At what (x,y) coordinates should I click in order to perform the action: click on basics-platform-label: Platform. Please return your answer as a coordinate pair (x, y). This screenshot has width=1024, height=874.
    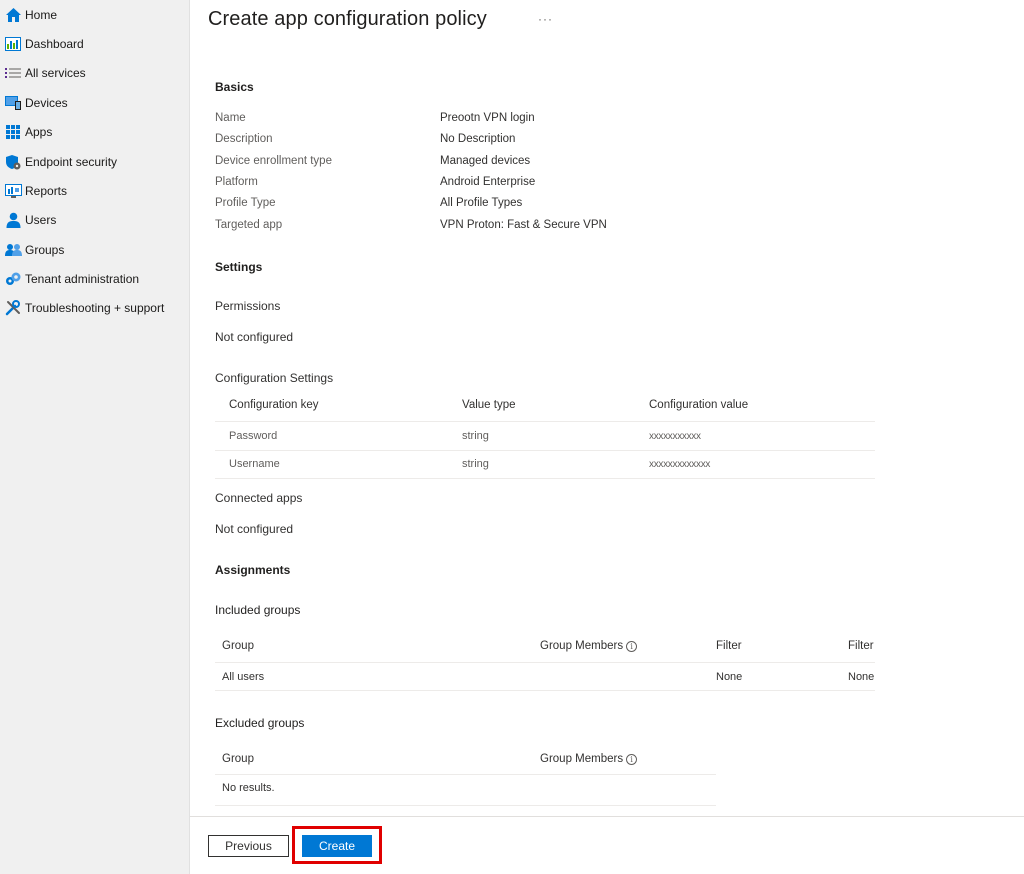
    Looking at the image, I should click on (236, 182).